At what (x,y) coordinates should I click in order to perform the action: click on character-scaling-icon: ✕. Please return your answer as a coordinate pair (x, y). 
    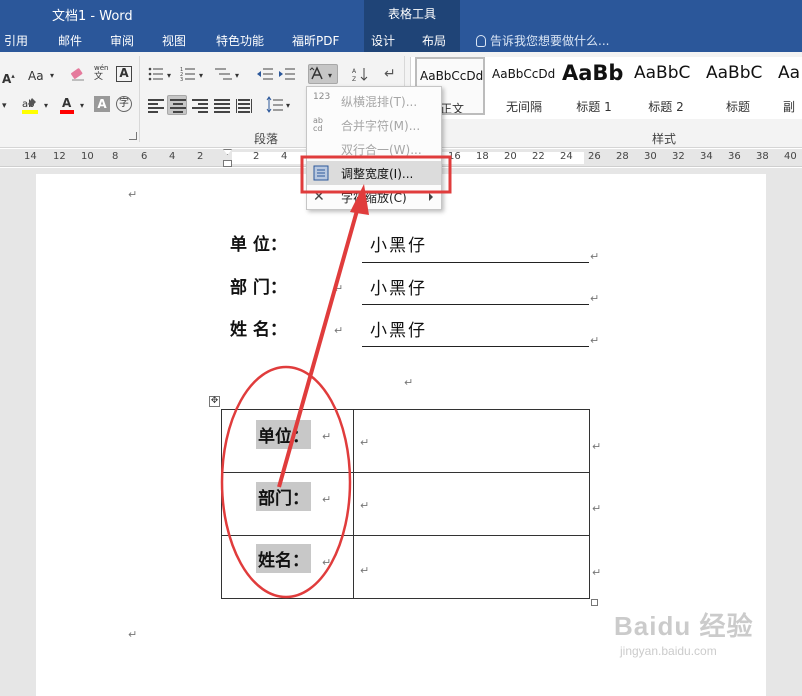
    Looking at the image, I should click on (319, 197).